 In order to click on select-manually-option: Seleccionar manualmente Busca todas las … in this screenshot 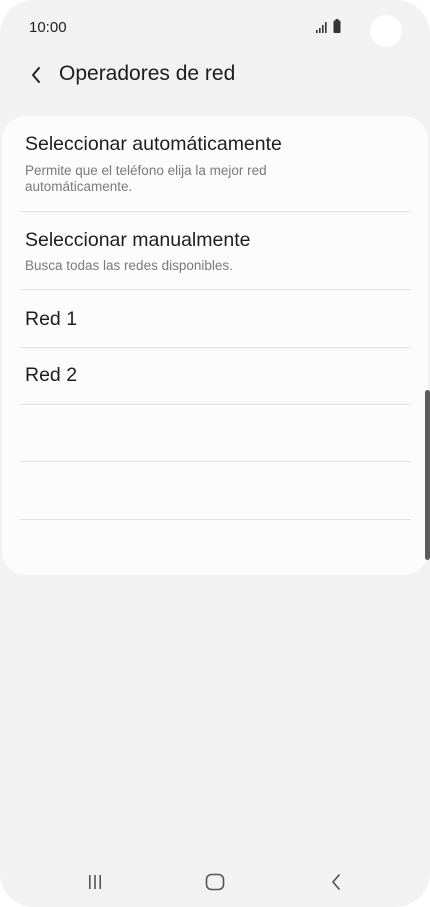, I will do `click(215, 251)`.